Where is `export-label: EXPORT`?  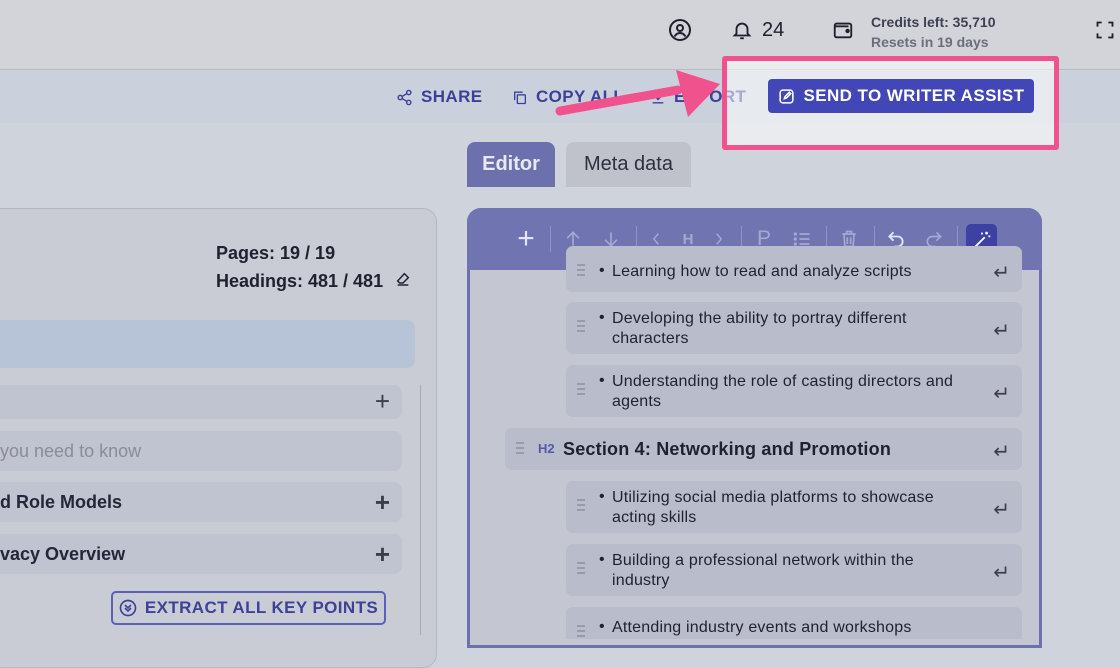
export-label: EXPORT is located at coordinates (710, 96).